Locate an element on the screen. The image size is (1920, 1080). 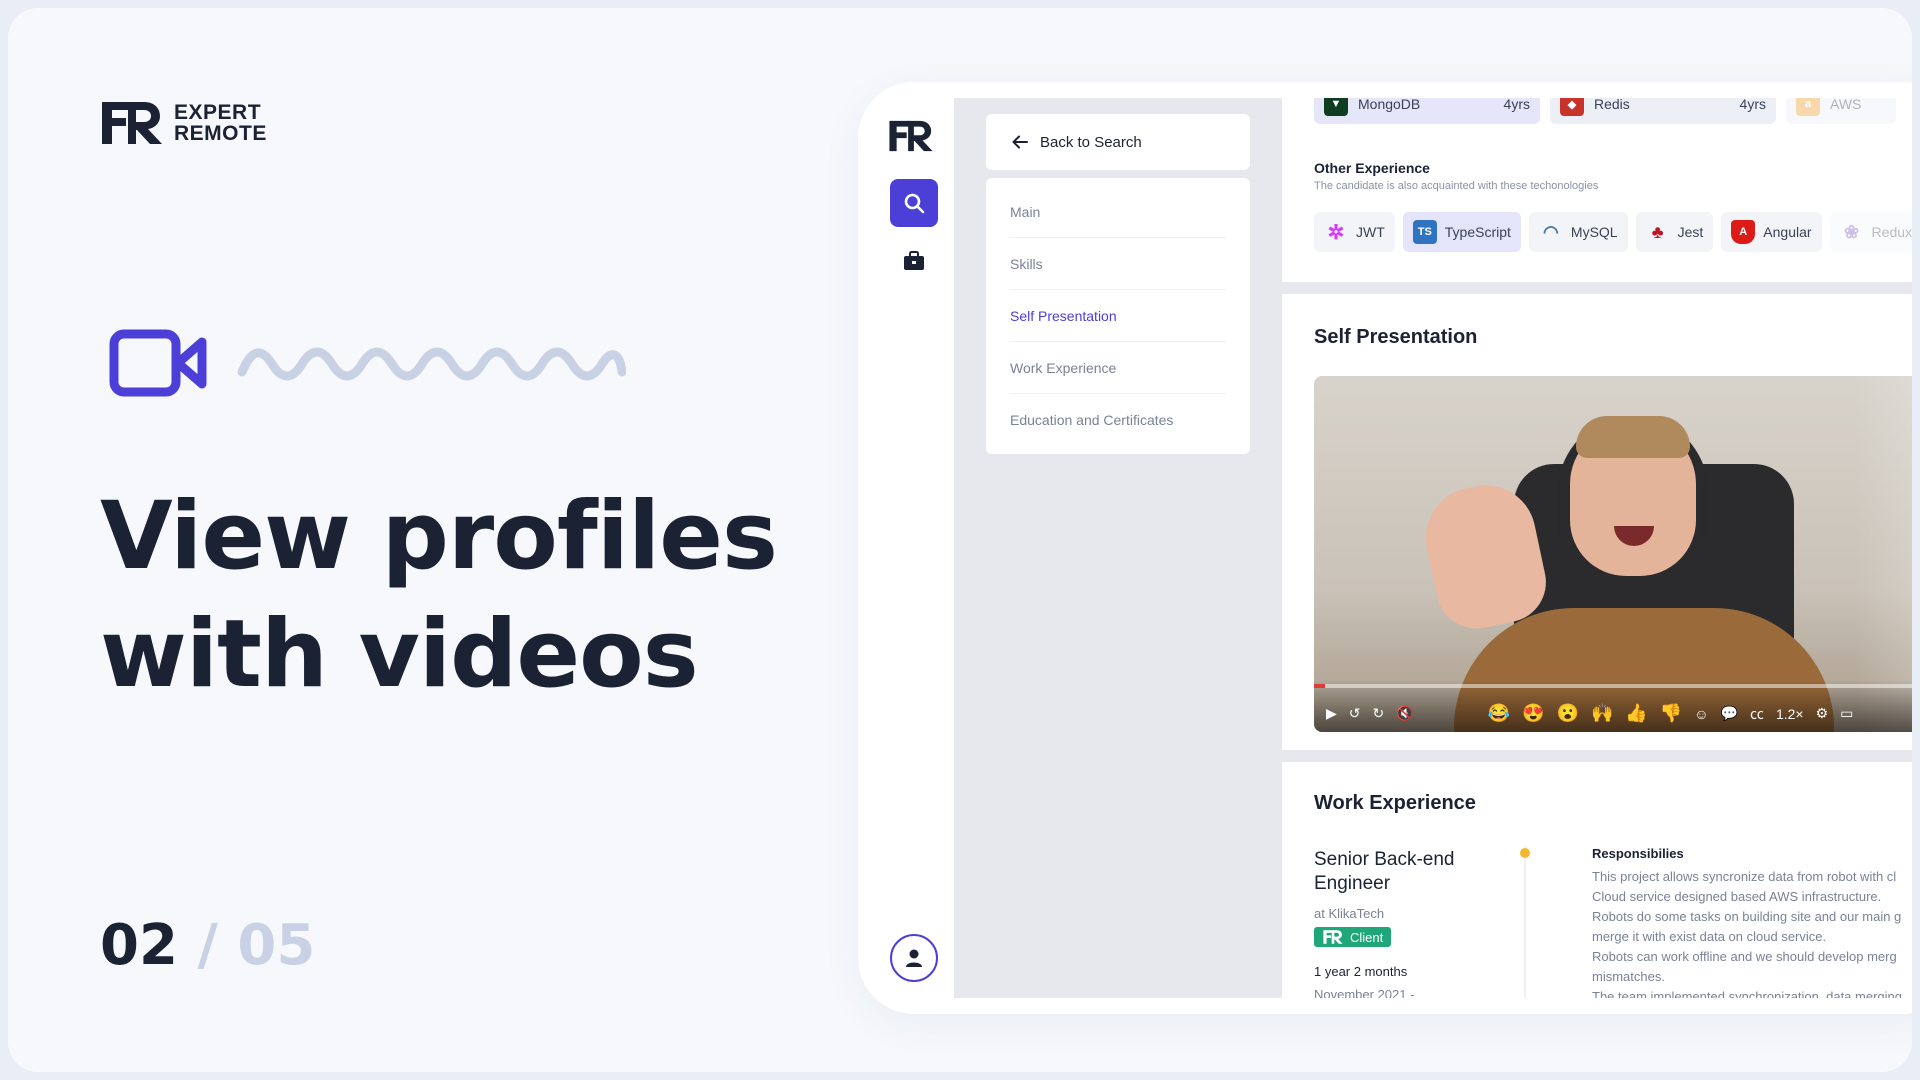
play-icon: ▶ is located at coordinates (1331, 713).